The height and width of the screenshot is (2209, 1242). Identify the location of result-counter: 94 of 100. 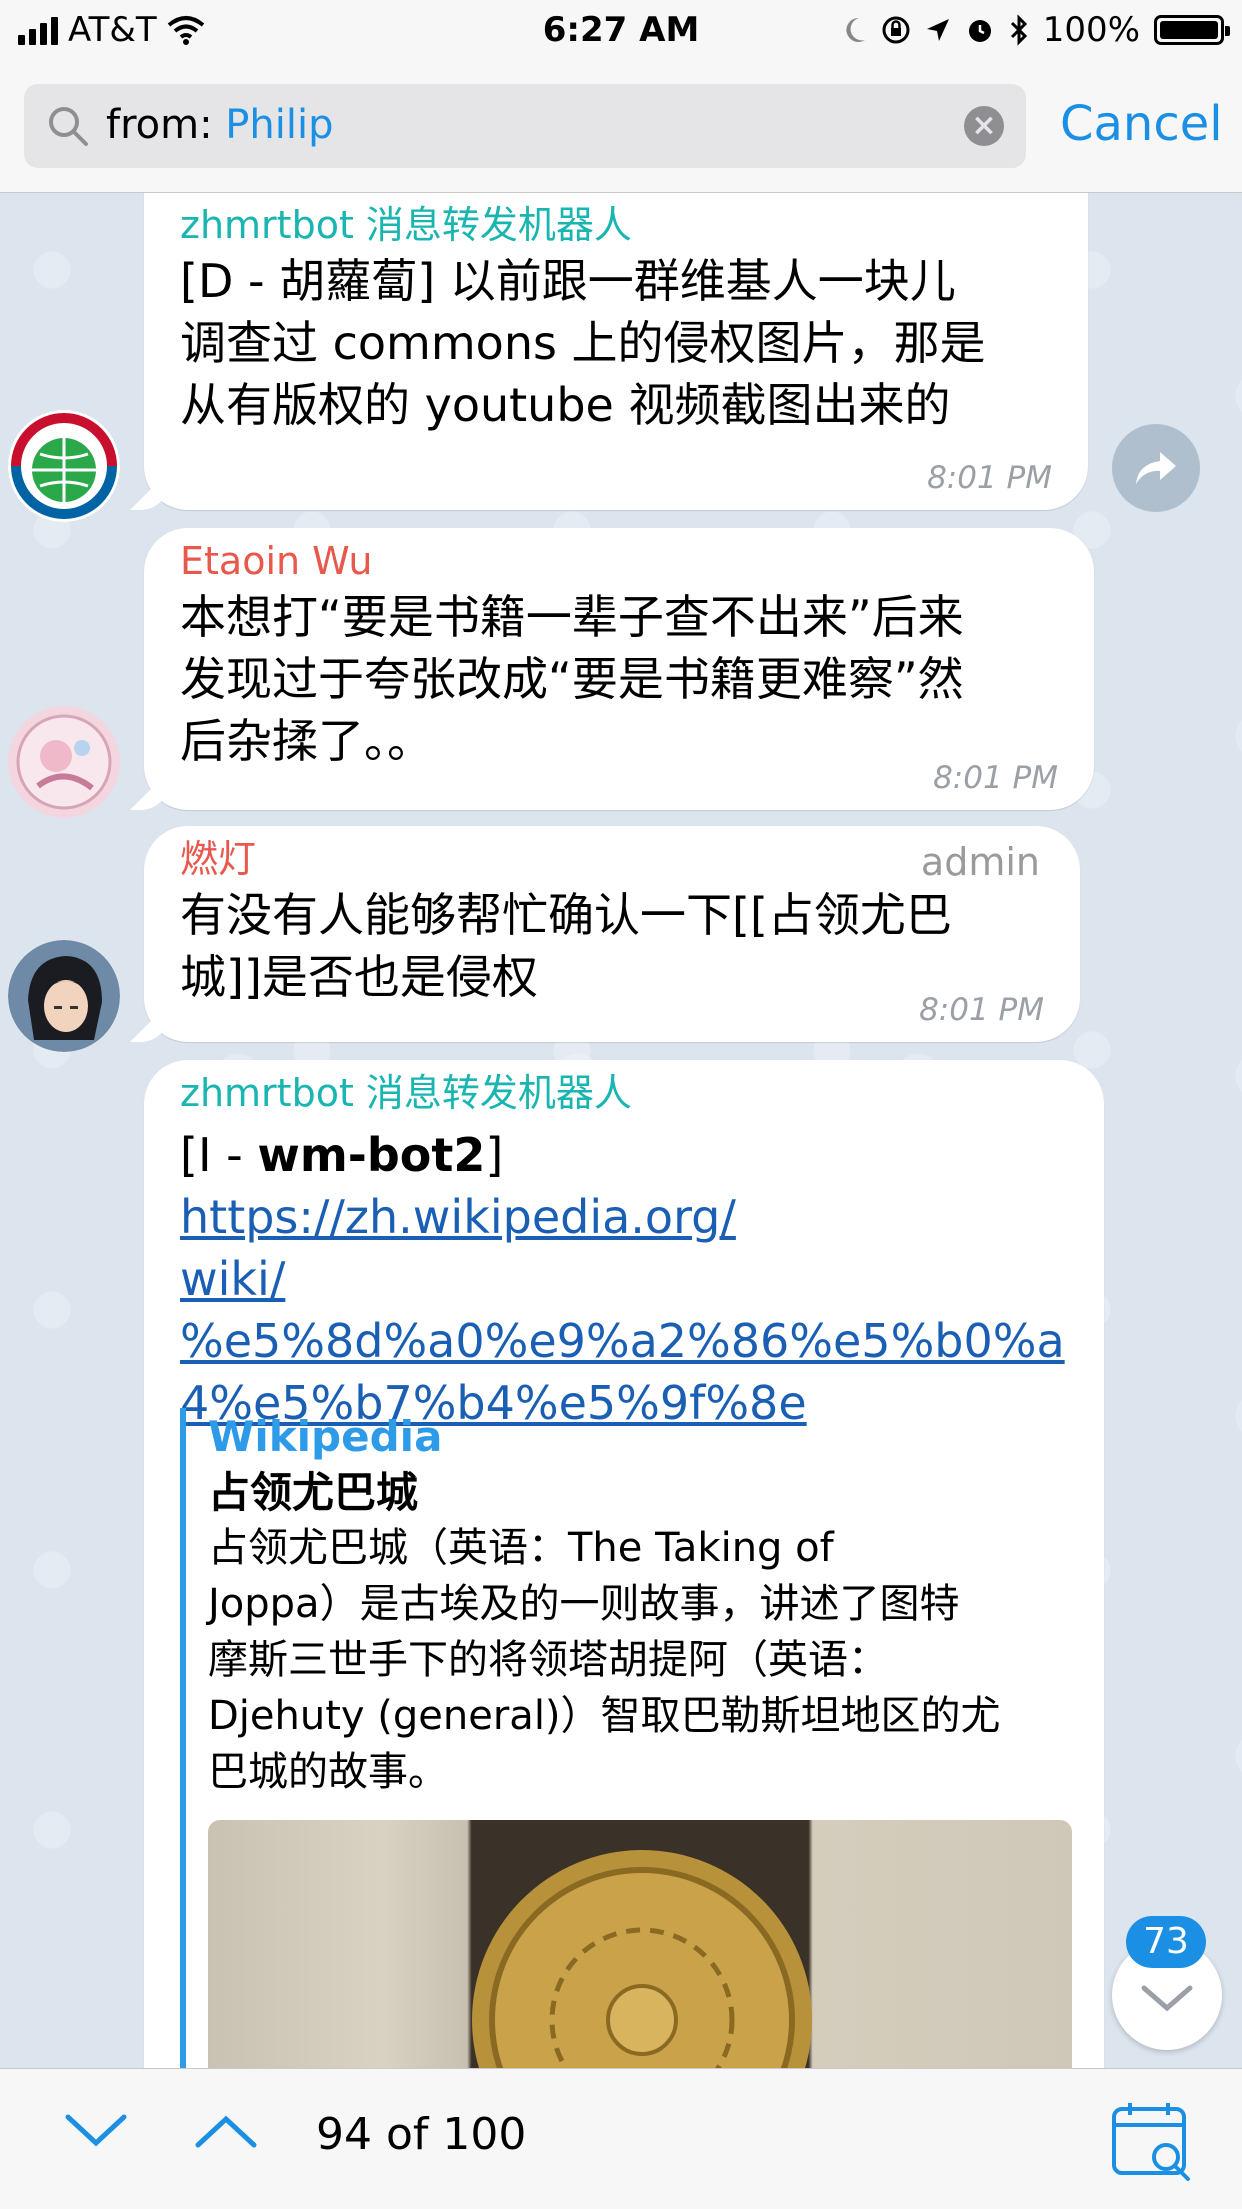
(421, 2134).